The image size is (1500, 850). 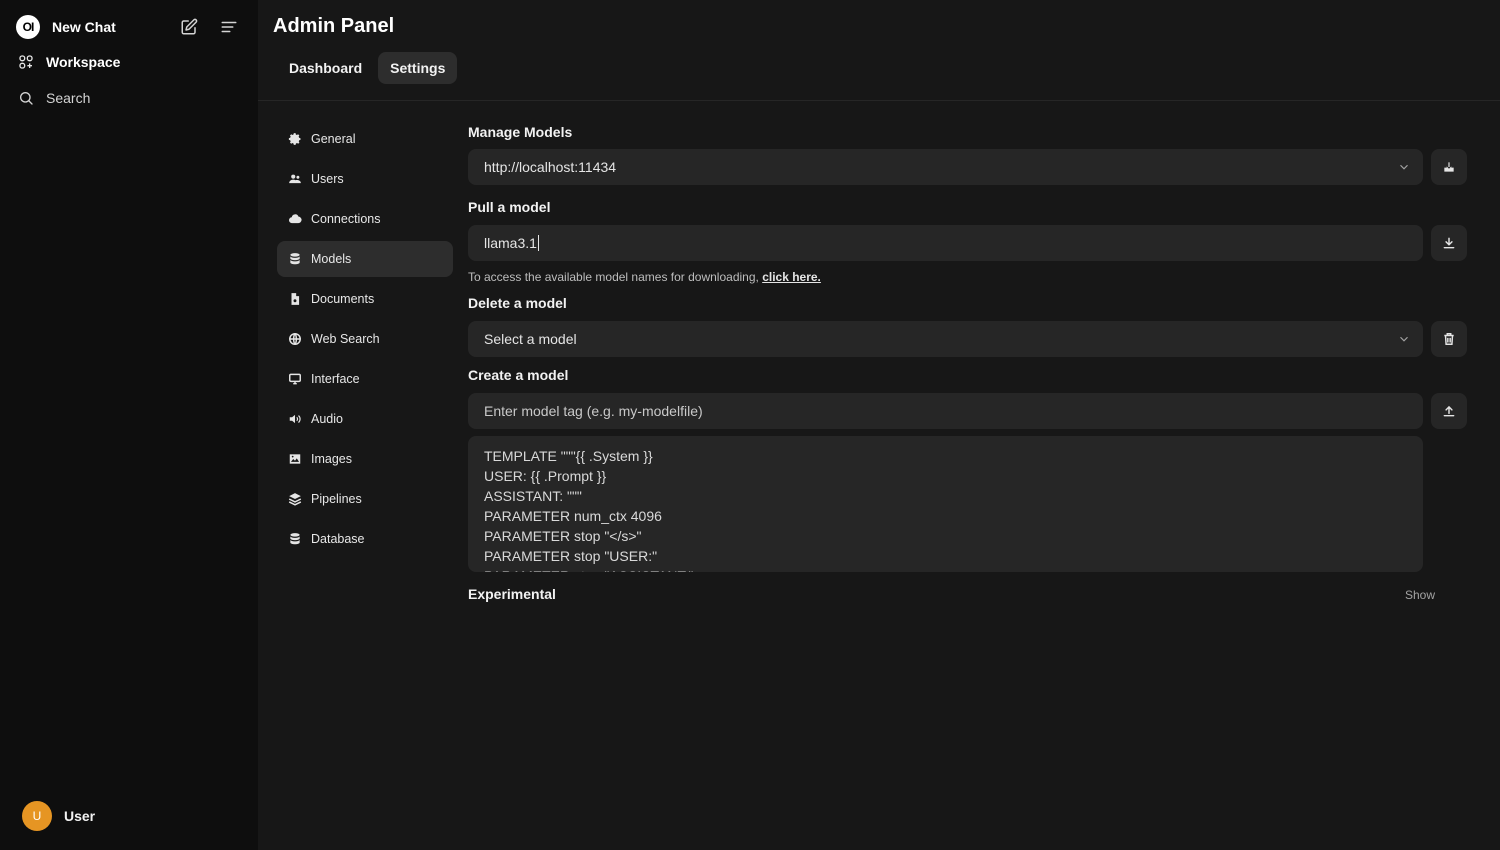 I want to click on globe-icon, so click(x=295, y=339).